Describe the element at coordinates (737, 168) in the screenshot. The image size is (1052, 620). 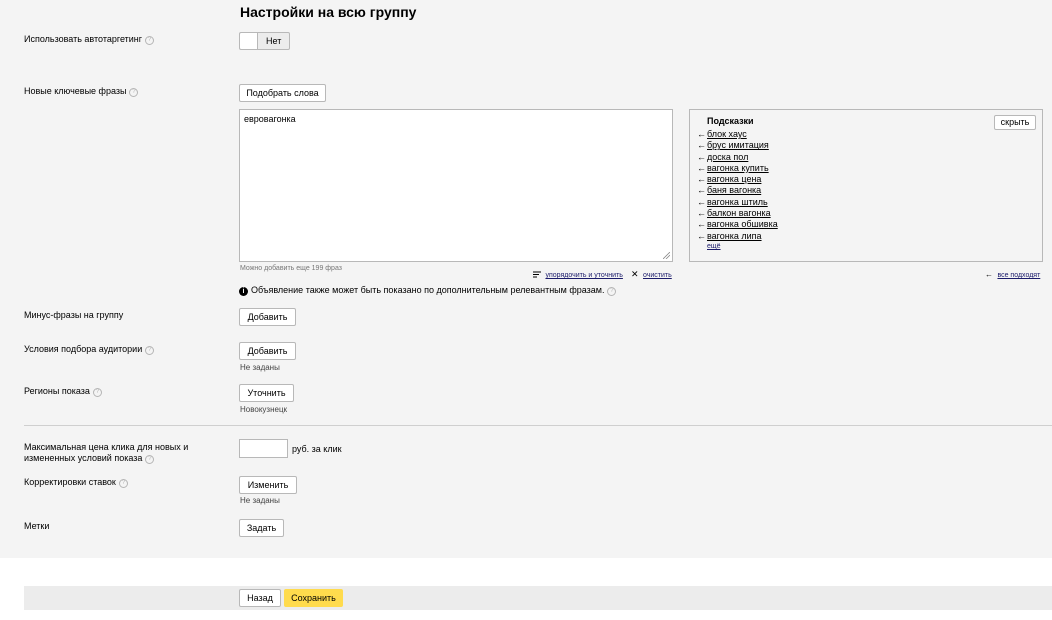
I see `hint-item: ←вагонка купить` at that location.